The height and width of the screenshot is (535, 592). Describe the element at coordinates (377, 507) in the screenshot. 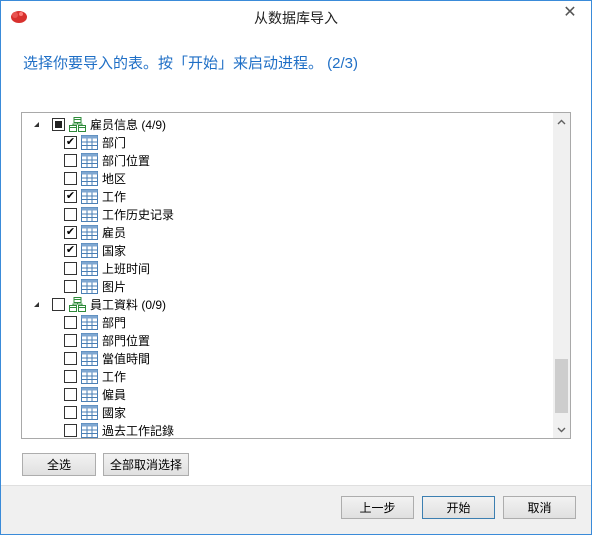

I see `previous-button: 上一步` at that location.